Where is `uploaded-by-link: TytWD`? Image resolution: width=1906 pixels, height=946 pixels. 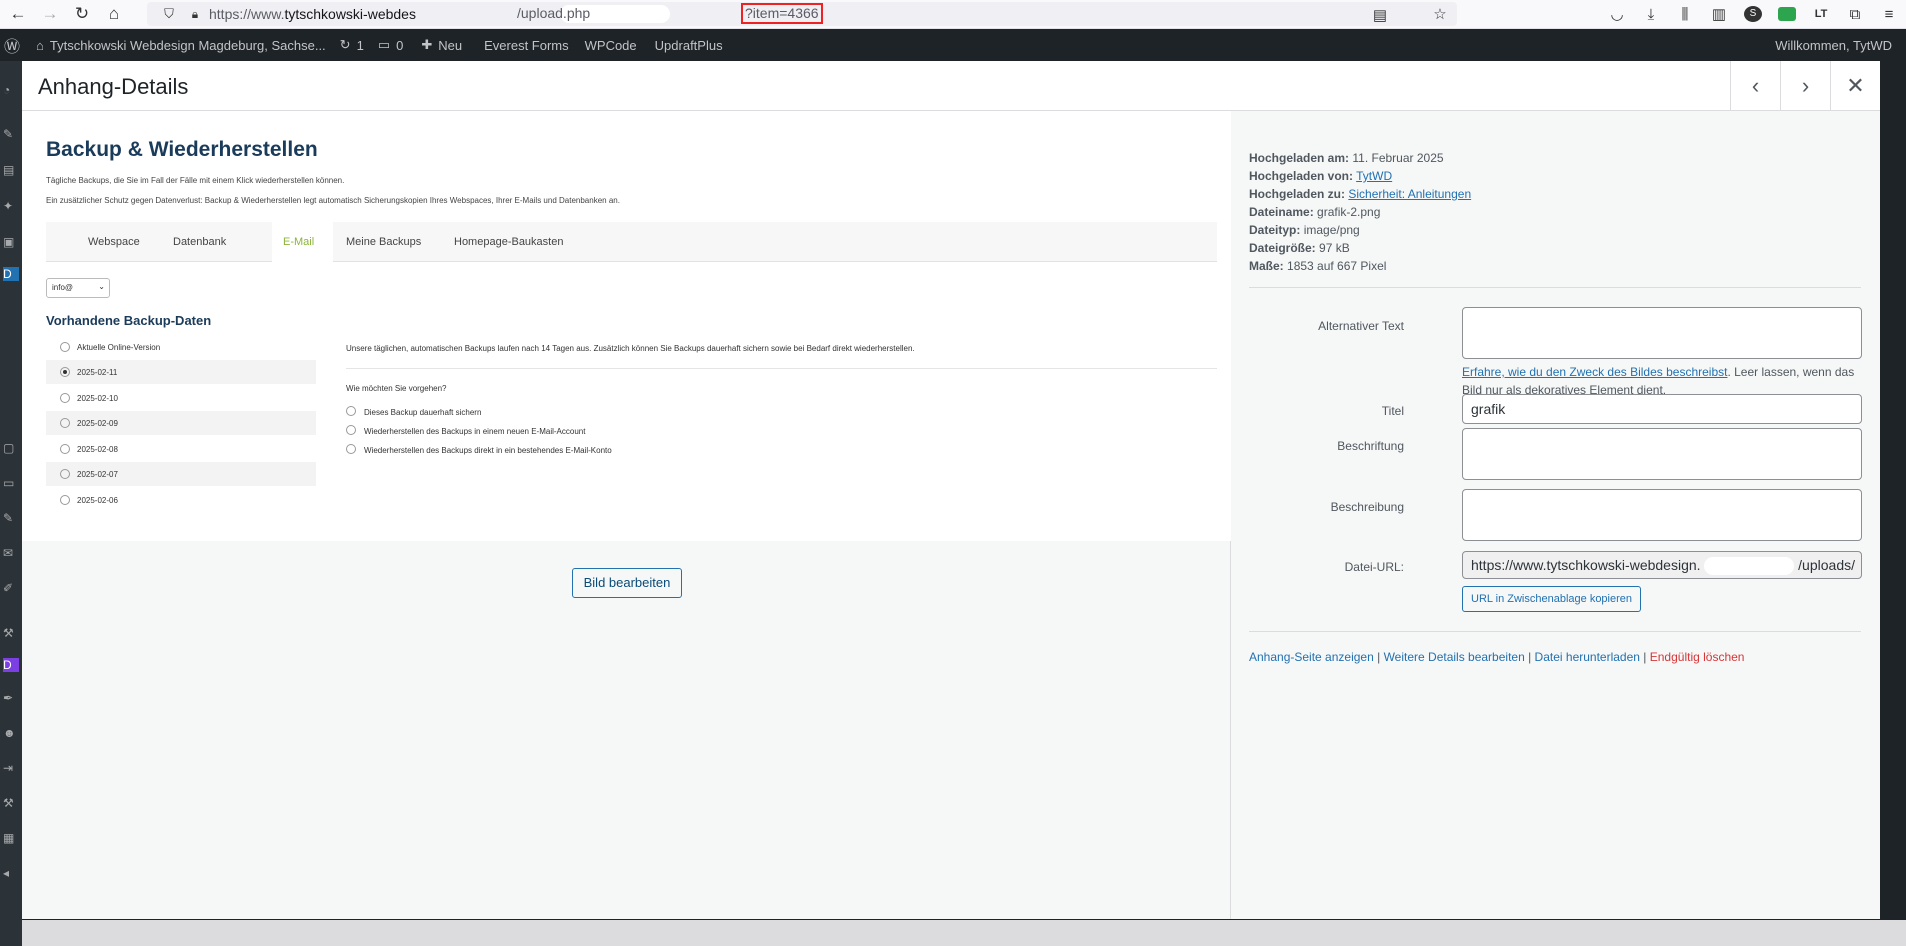
uploaded-by-link: TytWD is located at coordinates (1374, 176).